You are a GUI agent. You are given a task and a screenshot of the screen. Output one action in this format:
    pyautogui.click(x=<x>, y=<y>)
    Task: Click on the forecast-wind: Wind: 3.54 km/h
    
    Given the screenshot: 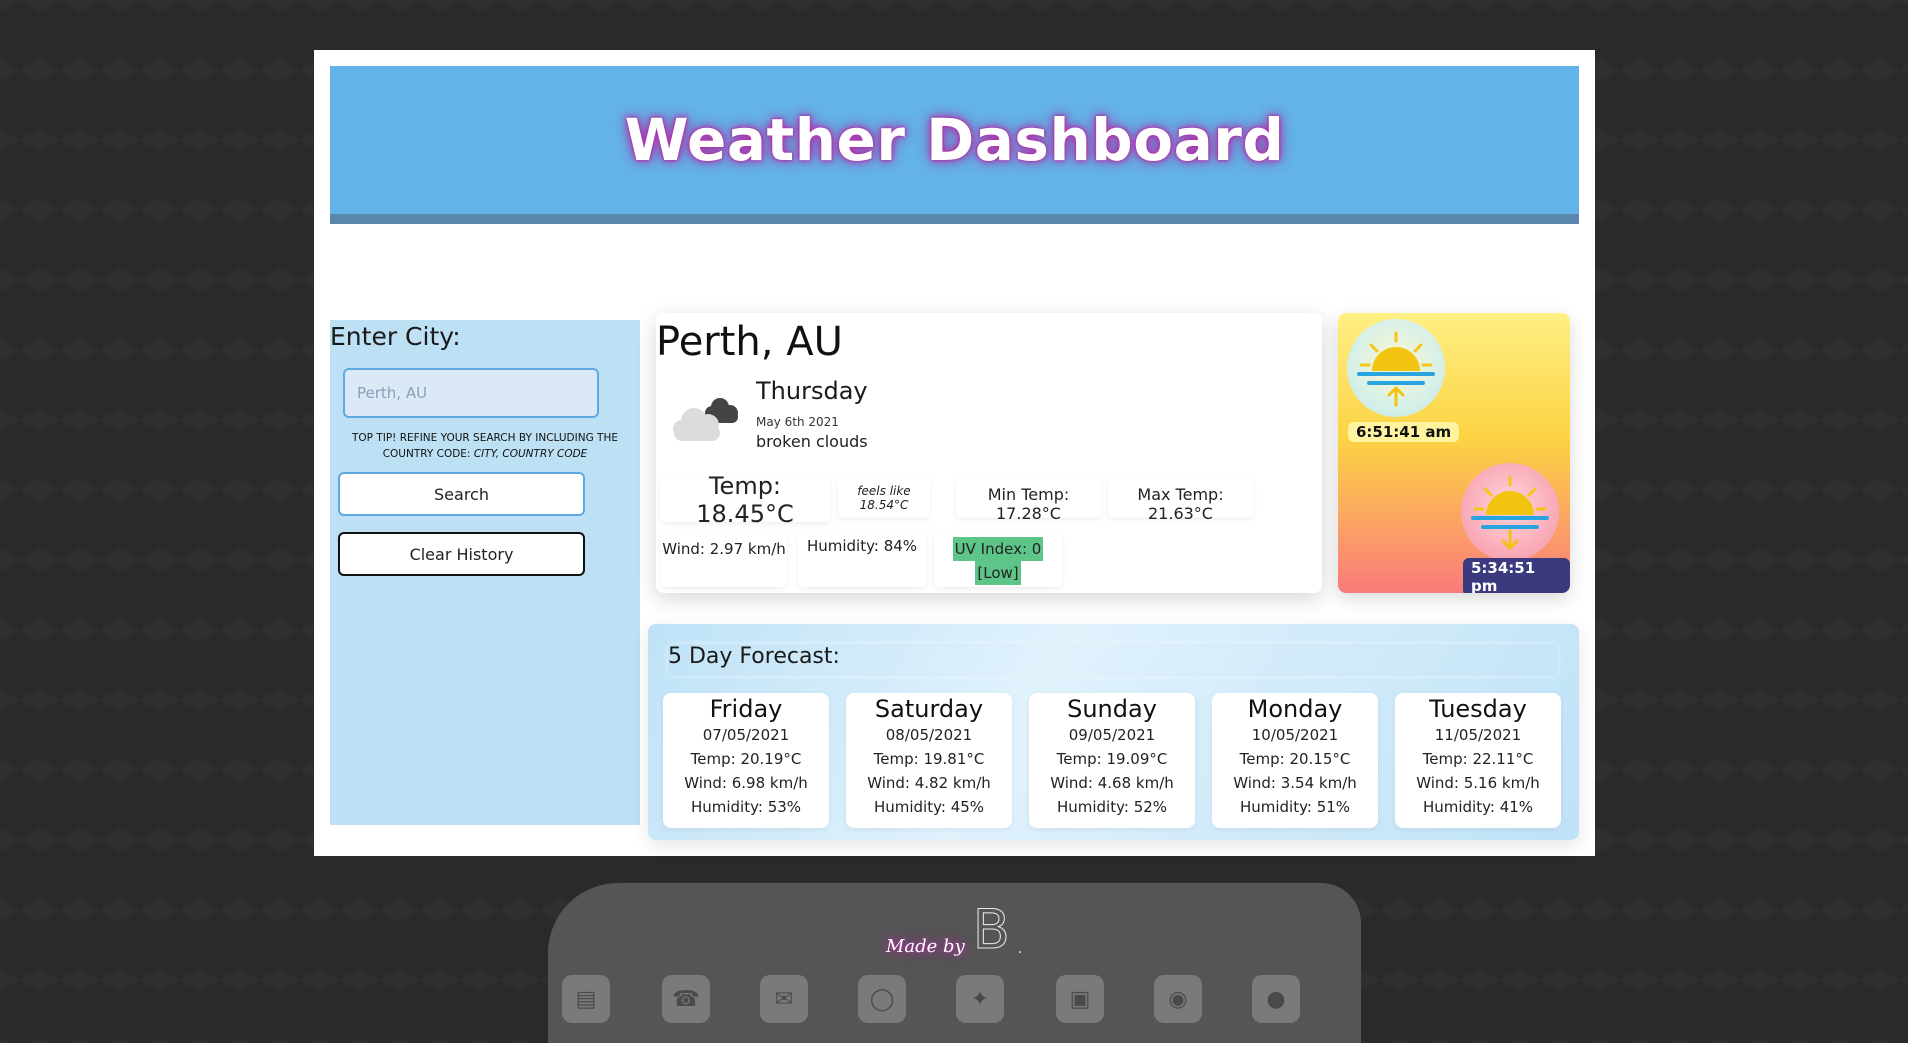 What is the action you would take?
    pyautogui.click(x=1295, y=783)
    